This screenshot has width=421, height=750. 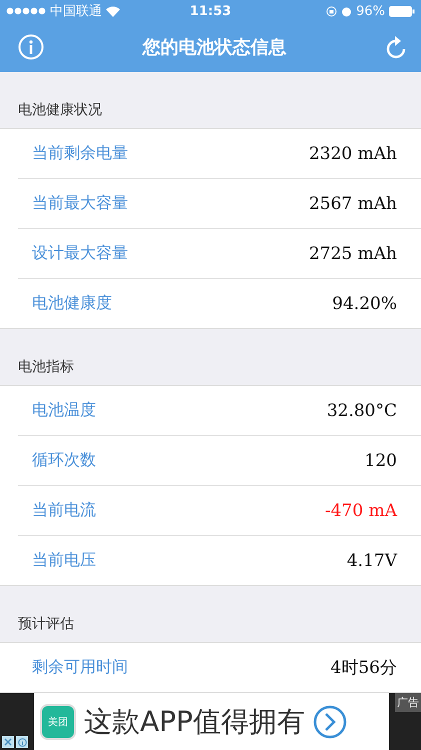 What do you see at coordinates (46, 624) in the screenshot?
I see `section-header: 预计评估` at bounding box center [46, 624].